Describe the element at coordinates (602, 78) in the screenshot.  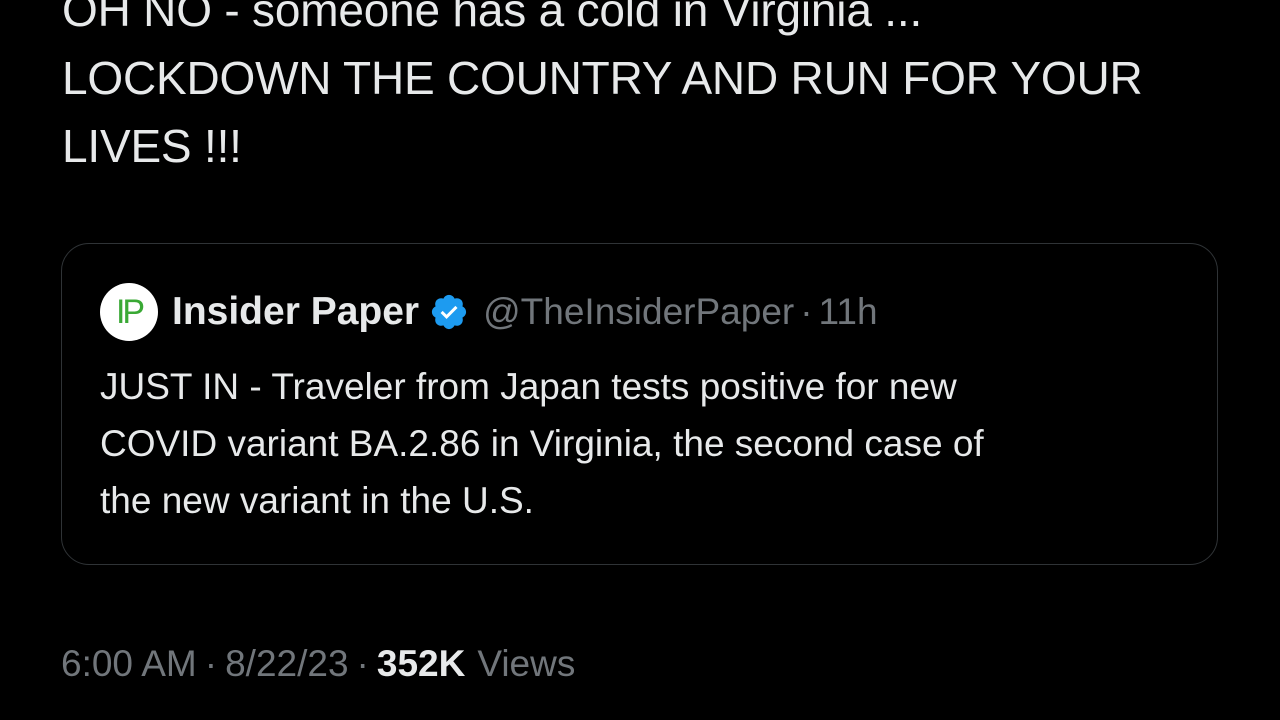
I see `tweet-text-line: LOCKDOWN THE COUNTRY AND RUN FOR YOUR` at that location.